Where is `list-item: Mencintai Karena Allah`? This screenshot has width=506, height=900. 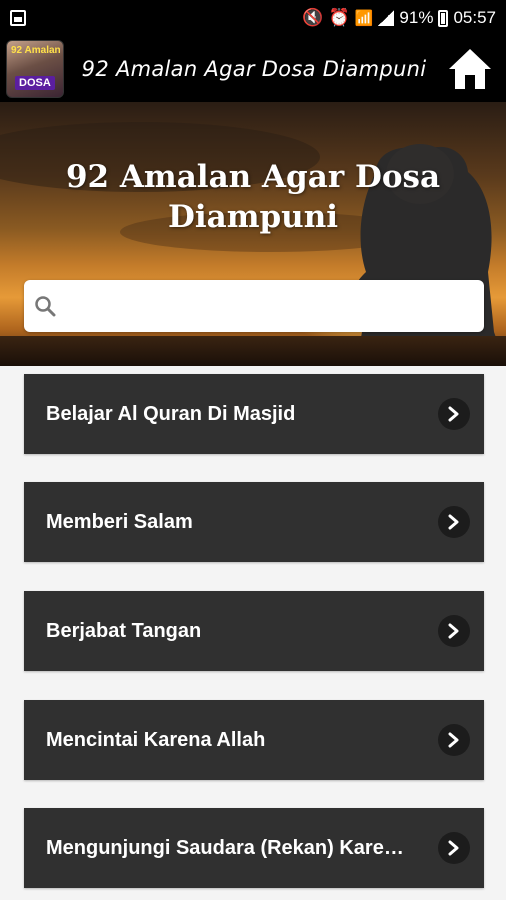 list-item: Mencintai Karena Allah is located at coordinates (254, 740).